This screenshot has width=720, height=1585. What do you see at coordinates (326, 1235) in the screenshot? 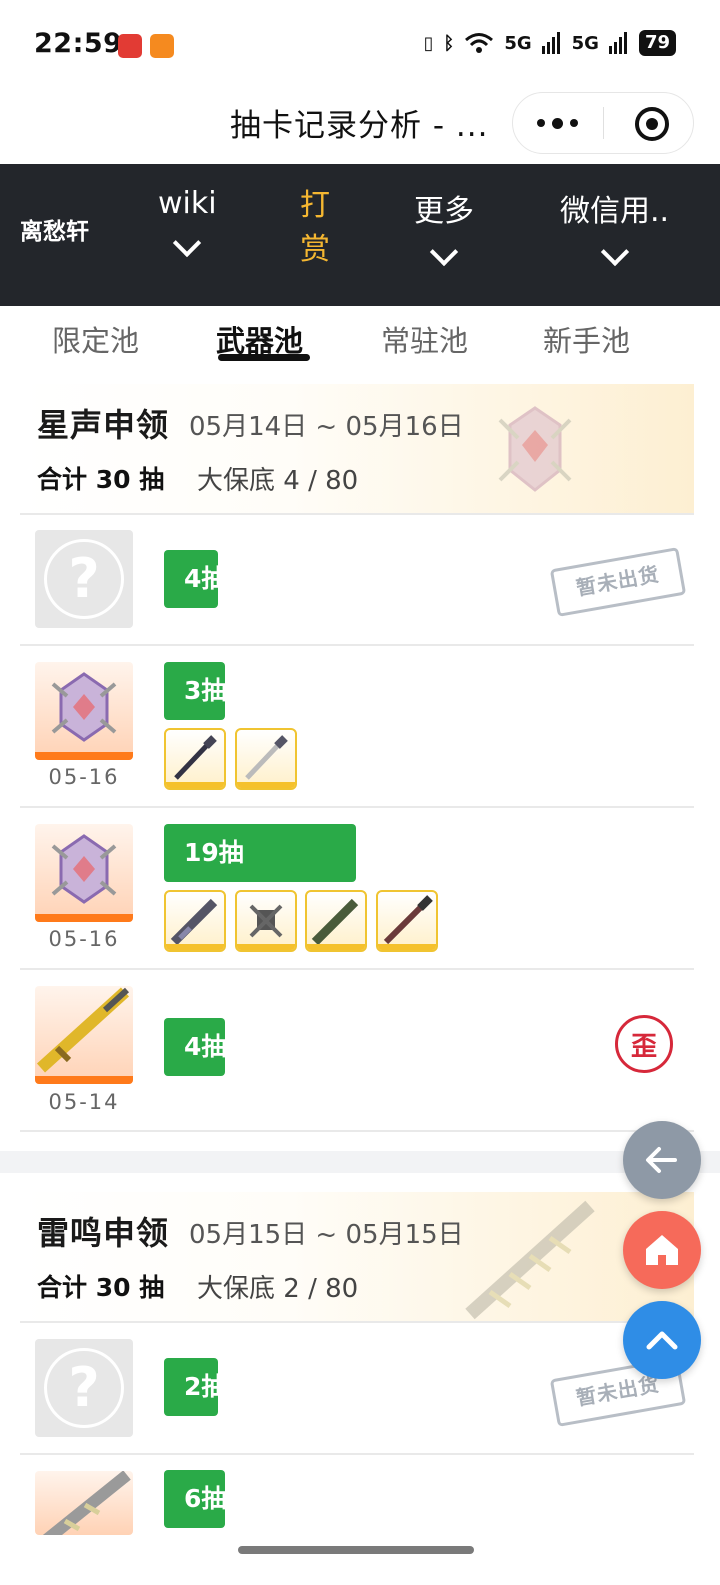
I see `pool-dates: 05月15日 ~ 05月15日` at bounding box center [326, 1235].